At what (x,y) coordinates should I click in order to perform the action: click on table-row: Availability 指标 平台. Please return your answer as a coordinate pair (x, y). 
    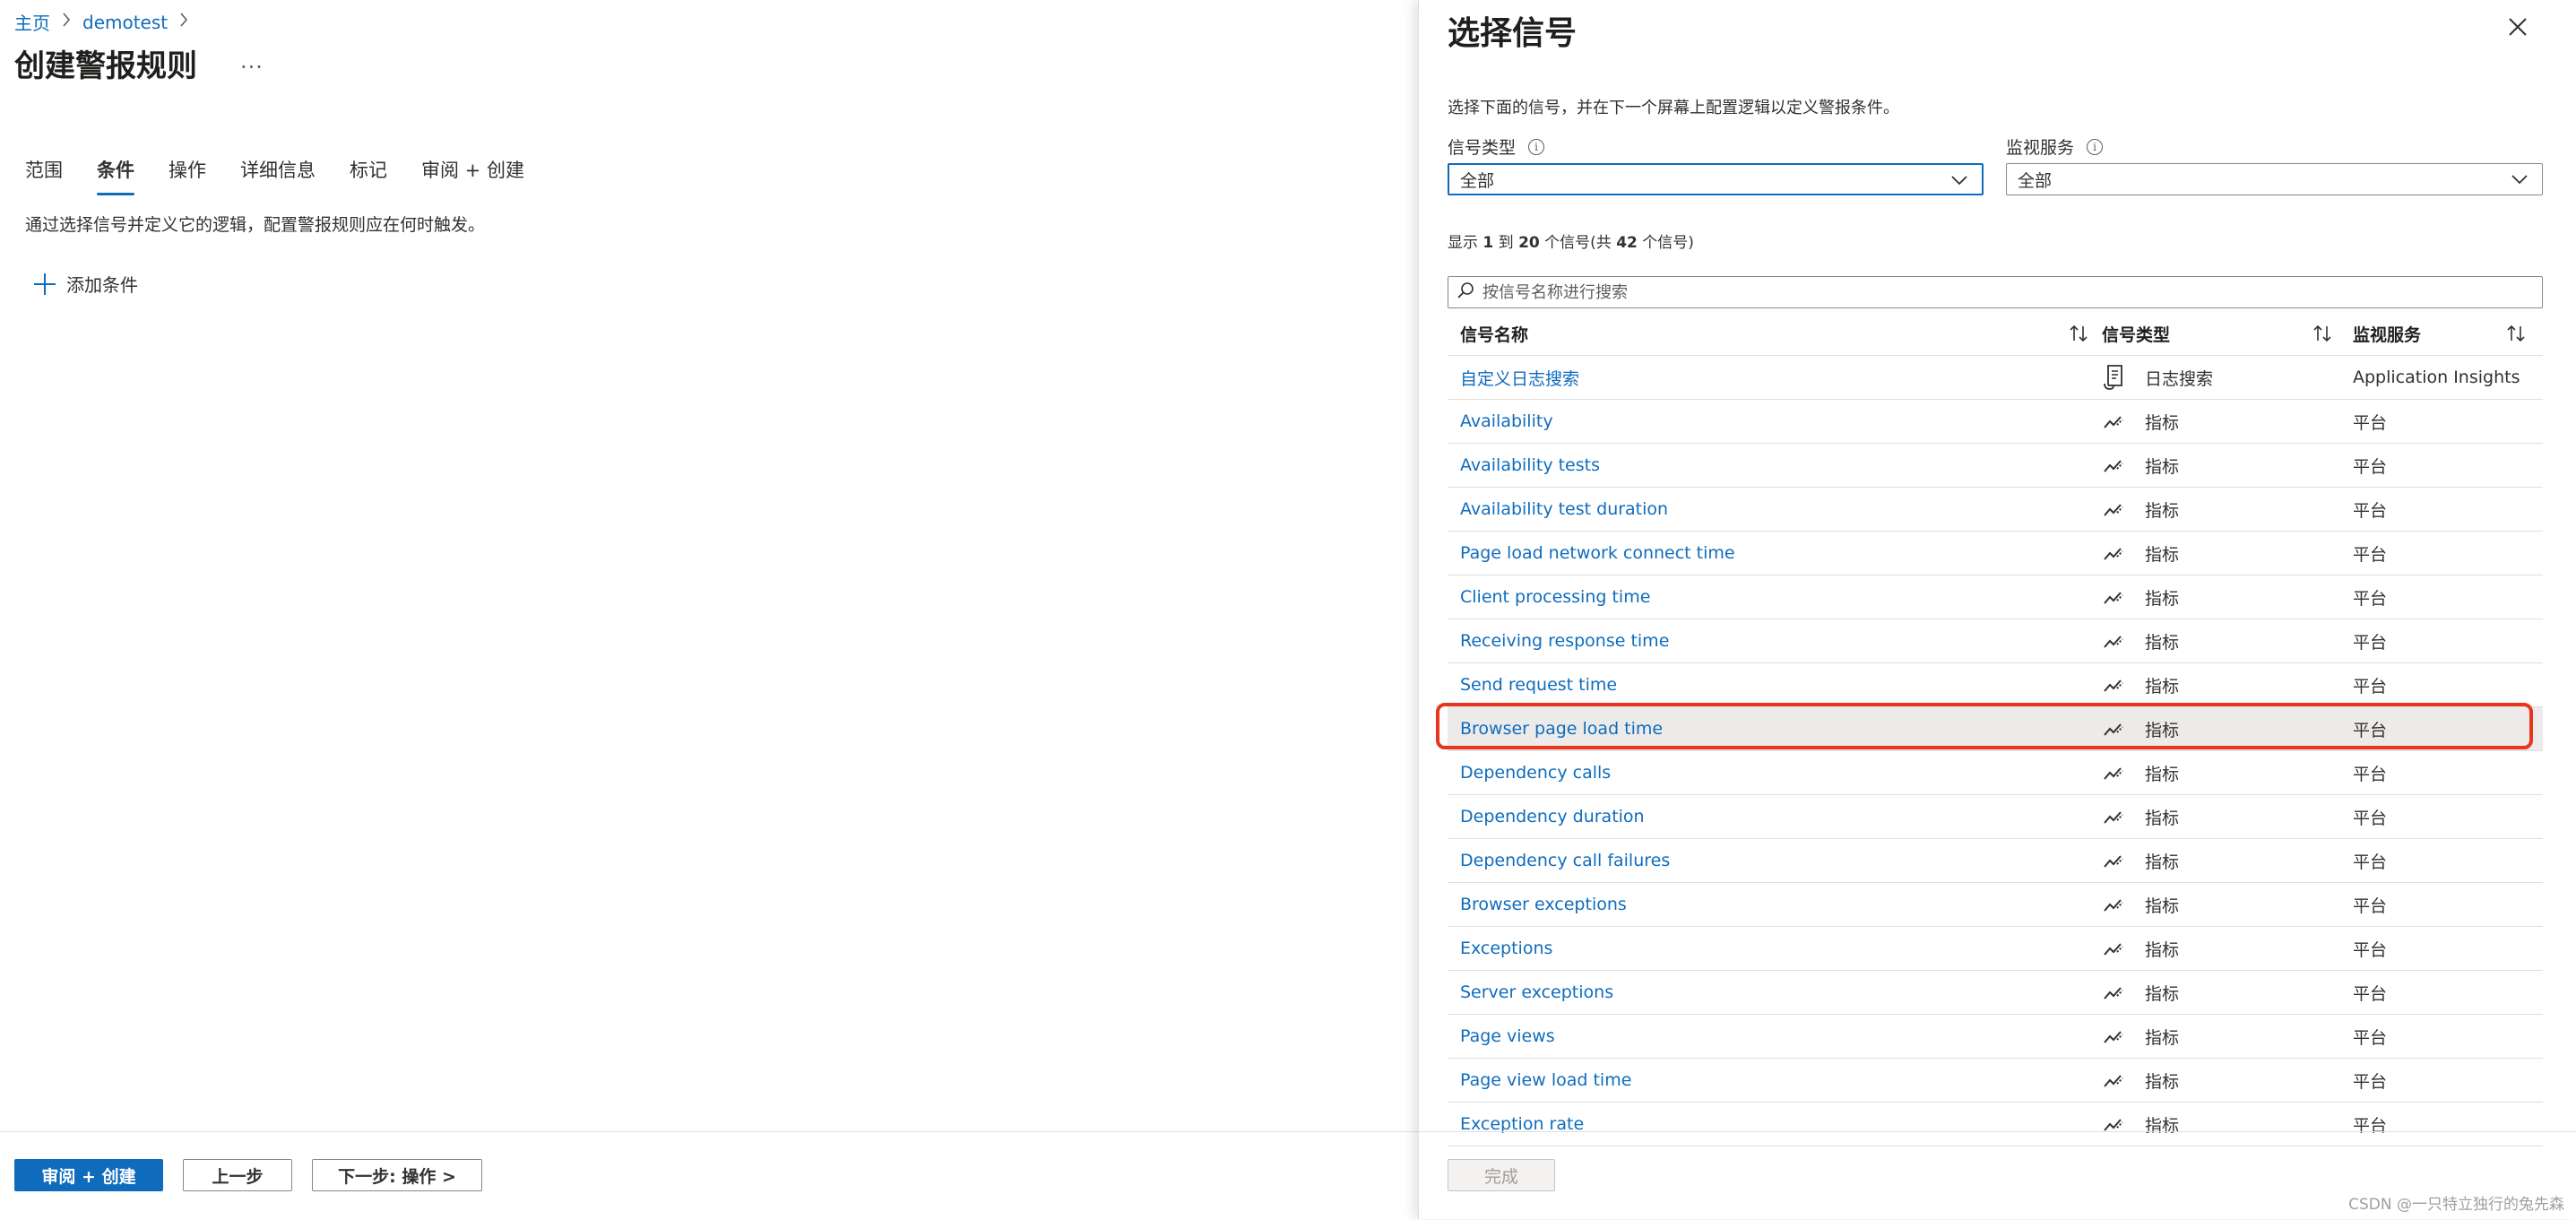
    Looking at the image, I should click on (1995, 422).